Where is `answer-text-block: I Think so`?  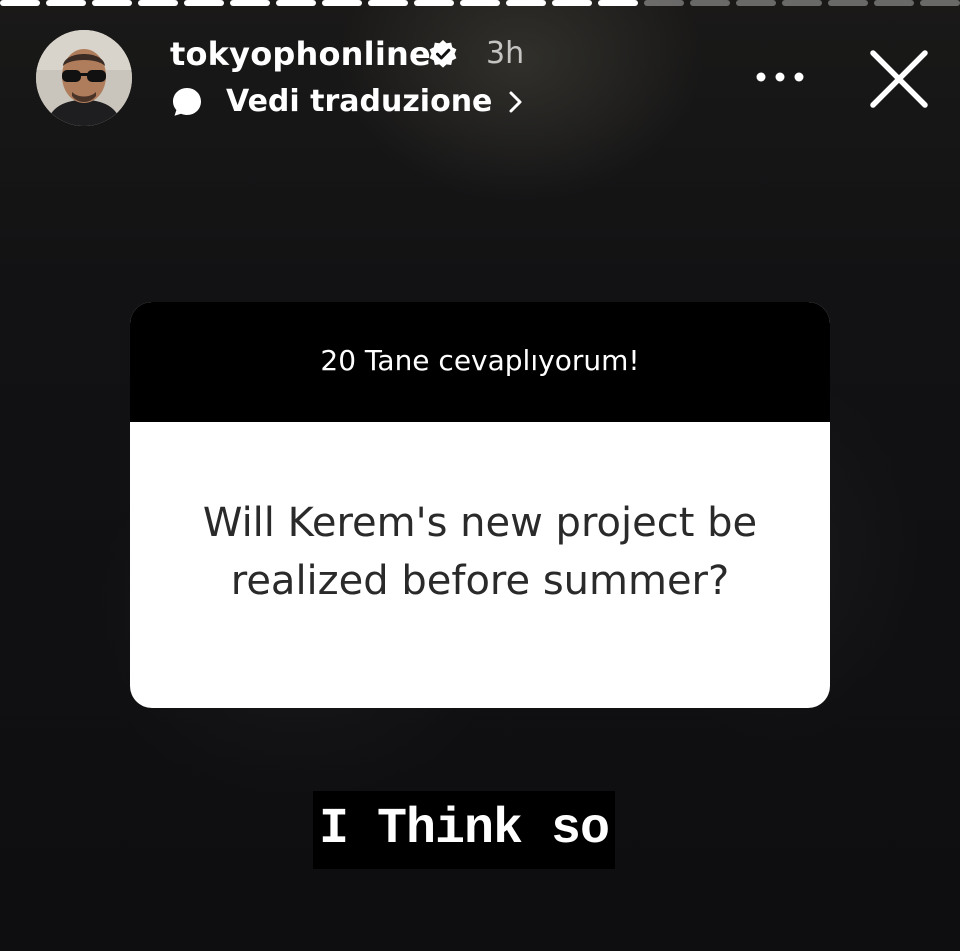
answer-text-block: I Think so is located at coordinates (464, 830).